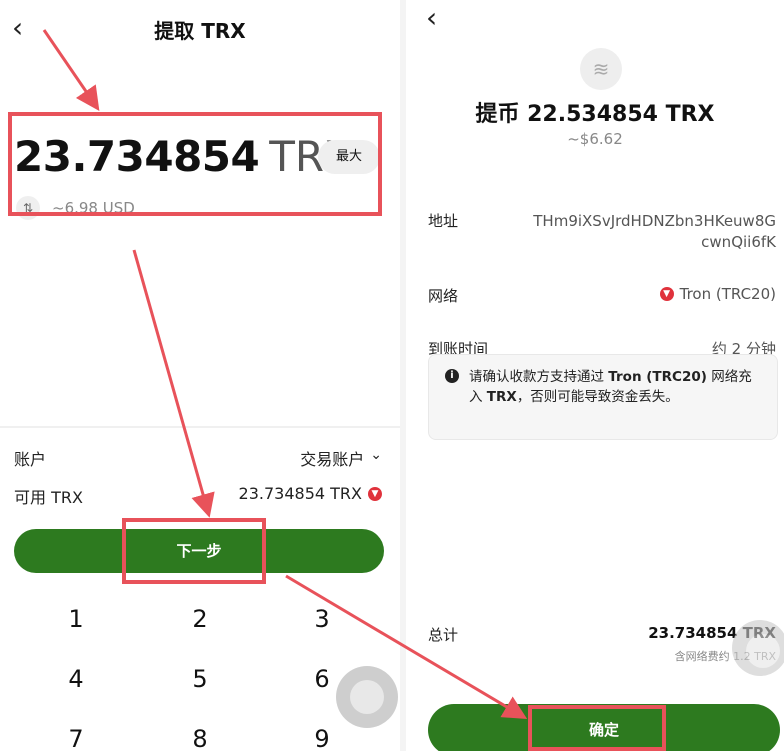  Describe the element at coordinates (200, 427) in the screenshot. I see `divider` at that location.